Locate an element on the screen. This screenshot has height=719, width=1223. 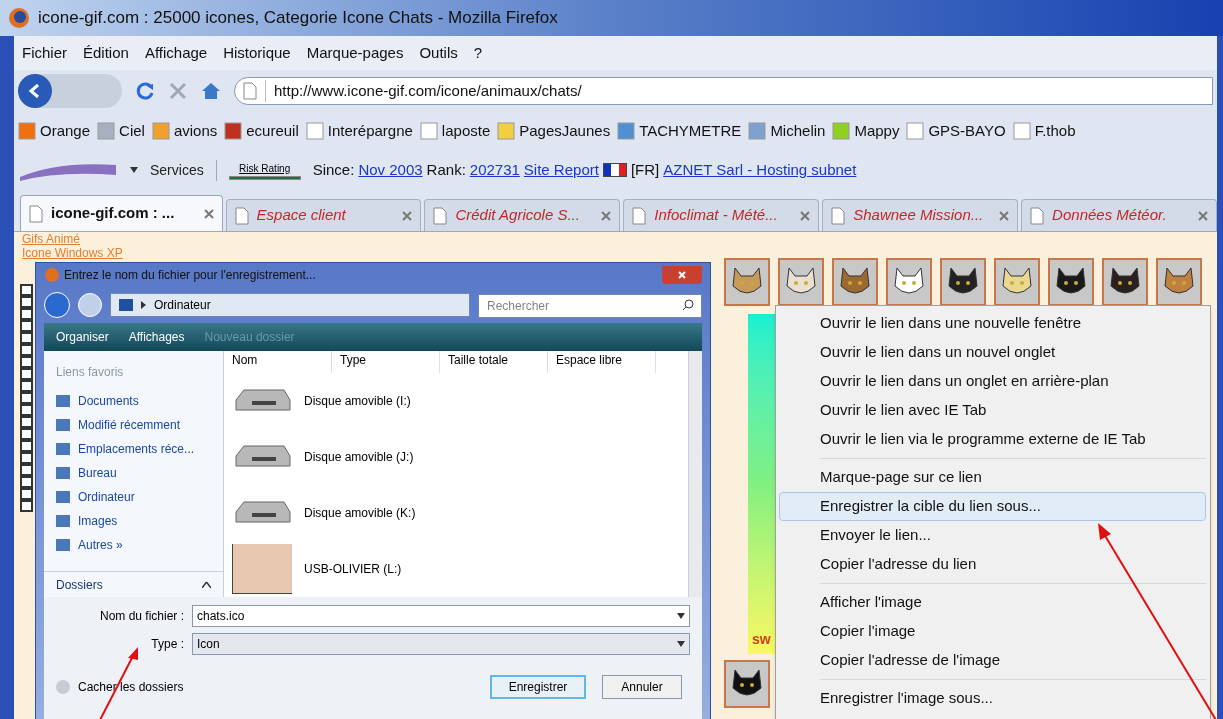
scrollbar is located at coordinates (695, 474).